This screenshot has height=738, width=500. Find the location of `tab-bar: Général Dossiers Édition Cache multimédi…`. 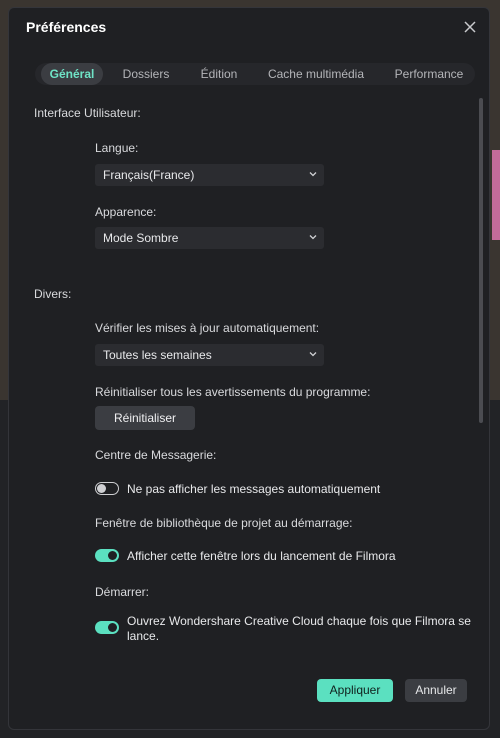

tab-bar: Général Dossiers Édition Cache multimédi… is located at coordinates (255, 74).